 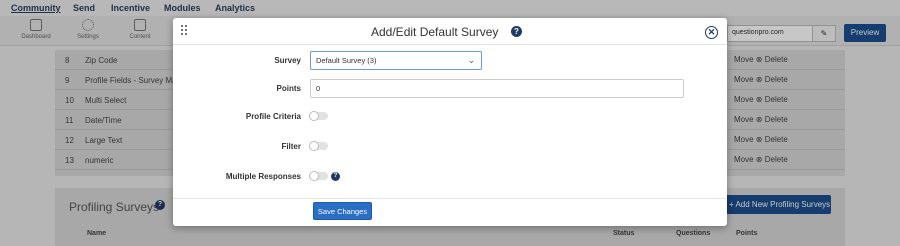 I want to click on filter-label: Filter, so click(x=291, y=146).